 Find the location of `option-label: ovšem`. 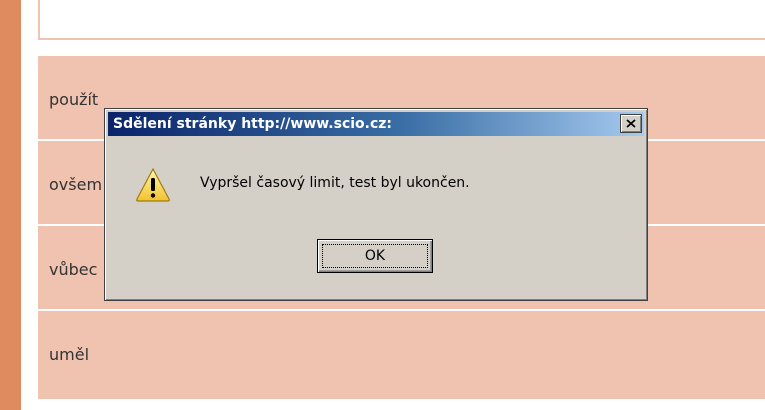

option-label: ovšem is located at coordinates (76, 184).